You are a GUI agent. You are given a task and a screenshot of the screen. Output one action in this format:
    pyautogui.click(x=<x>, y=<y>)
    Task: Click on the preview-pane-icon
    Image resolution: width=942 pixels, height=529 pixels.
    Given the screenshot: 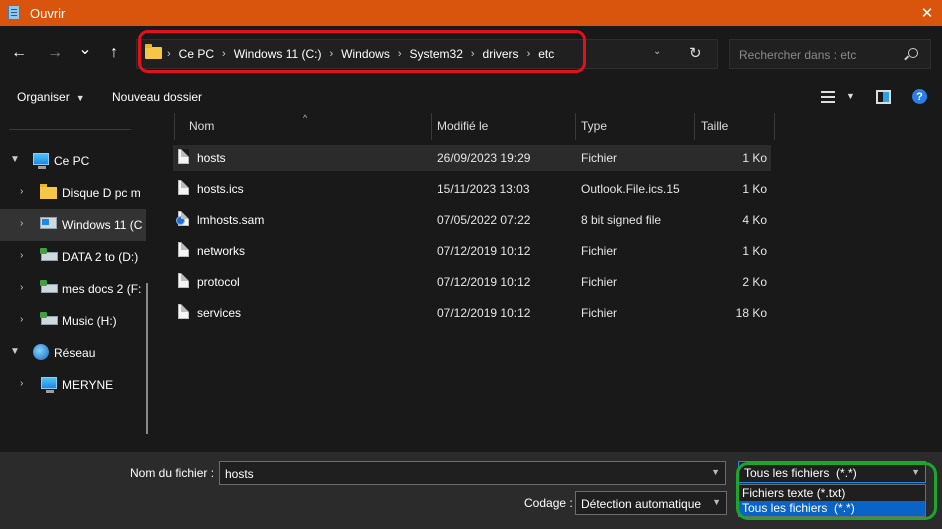 What is the action you would take?
    pyautogui.click(x=883, y=97)
    